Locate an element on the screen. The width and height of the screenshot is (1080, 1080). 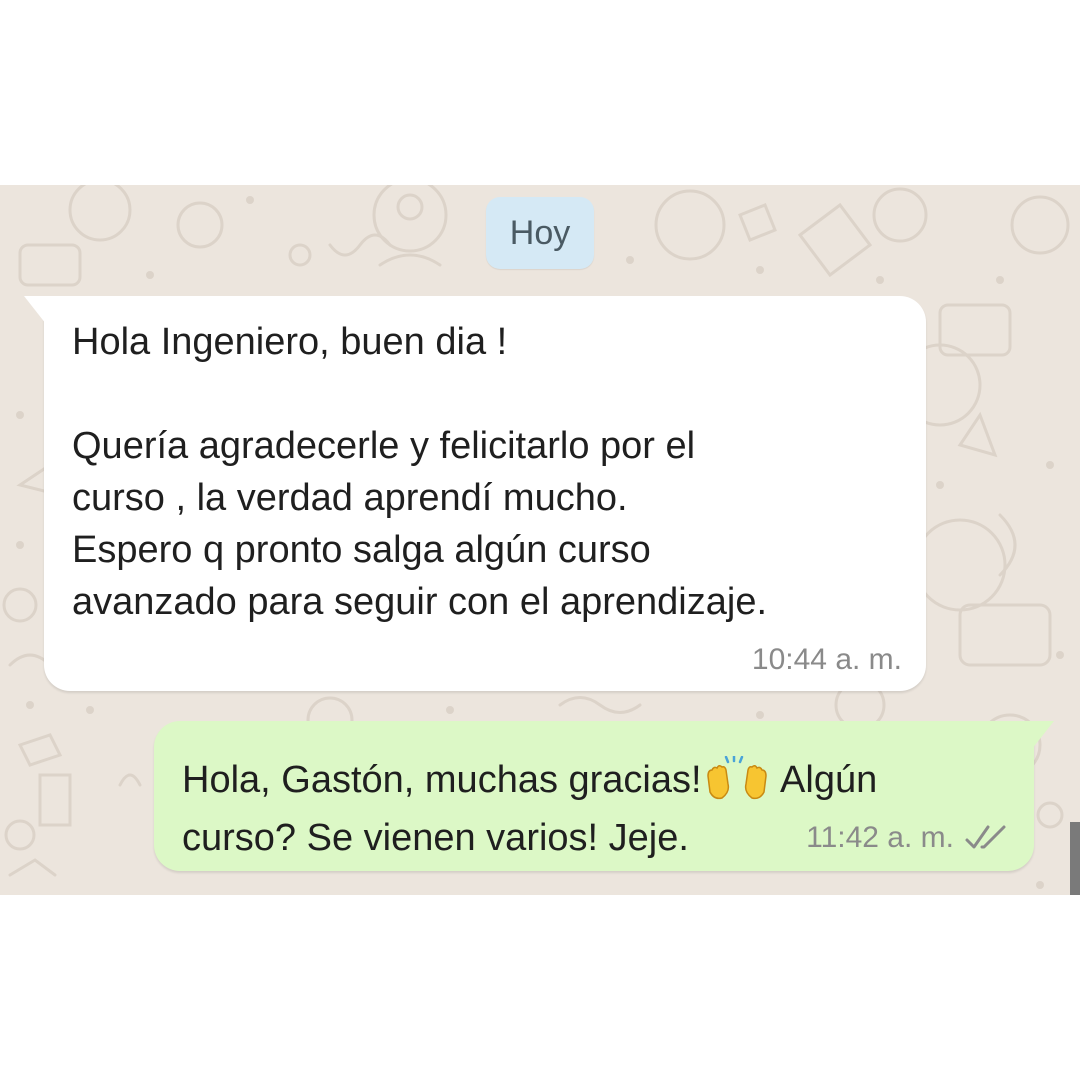
date-separator-label: Hoy is located at coordinates (540, 232).